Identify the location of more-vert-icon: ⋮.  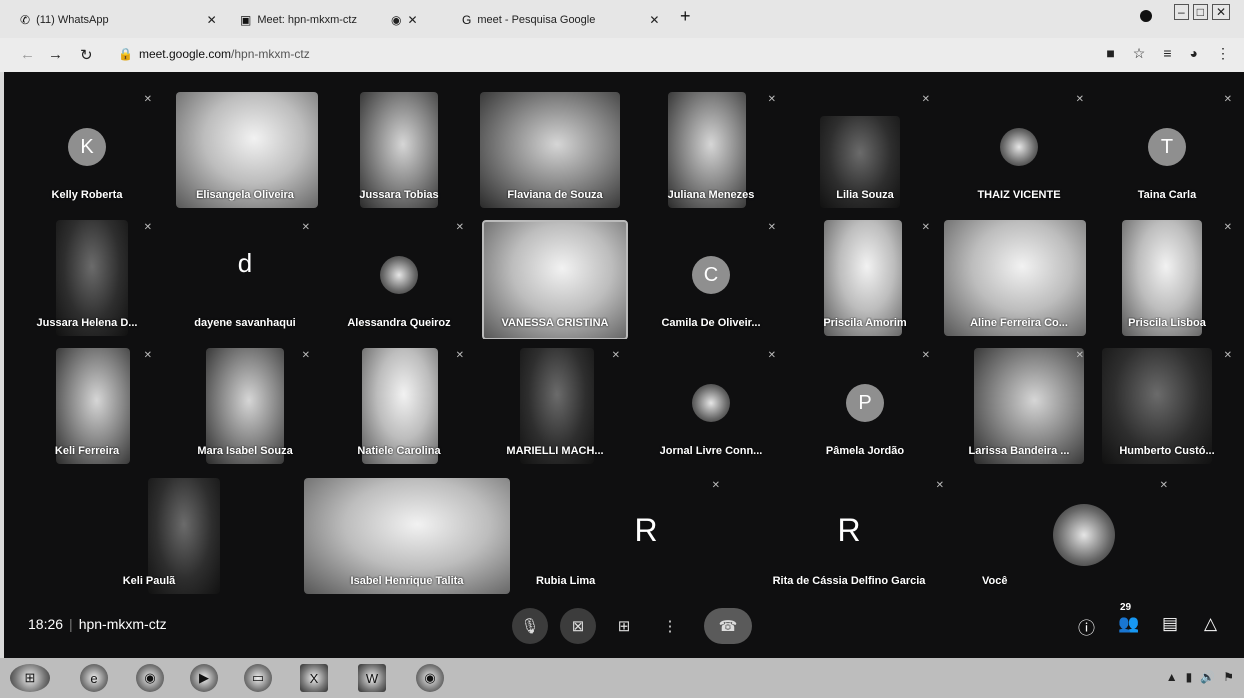
(670, 626).